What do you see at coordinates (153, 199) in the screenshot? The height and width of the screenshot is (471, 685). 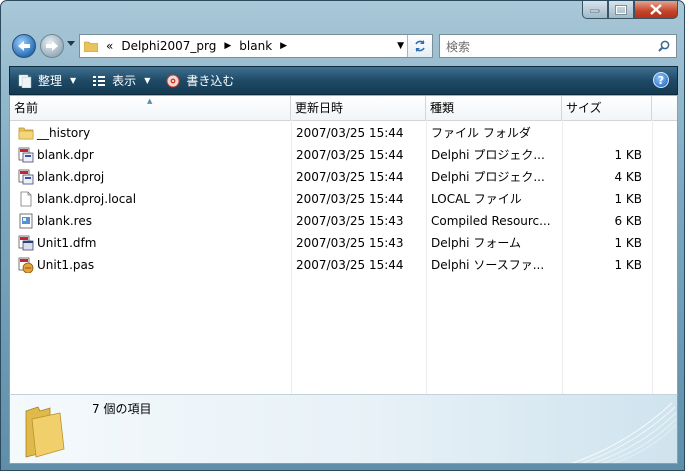 I see `file-name-cell: blank.dproj.local` at bounding box center [153, 199].